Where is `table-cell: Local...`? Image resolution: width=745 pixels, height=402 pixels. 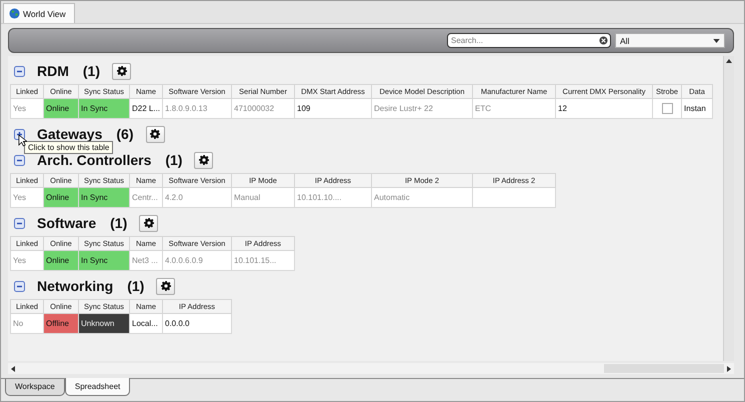
table-cell: Local... is located at coordinates (146, 324).